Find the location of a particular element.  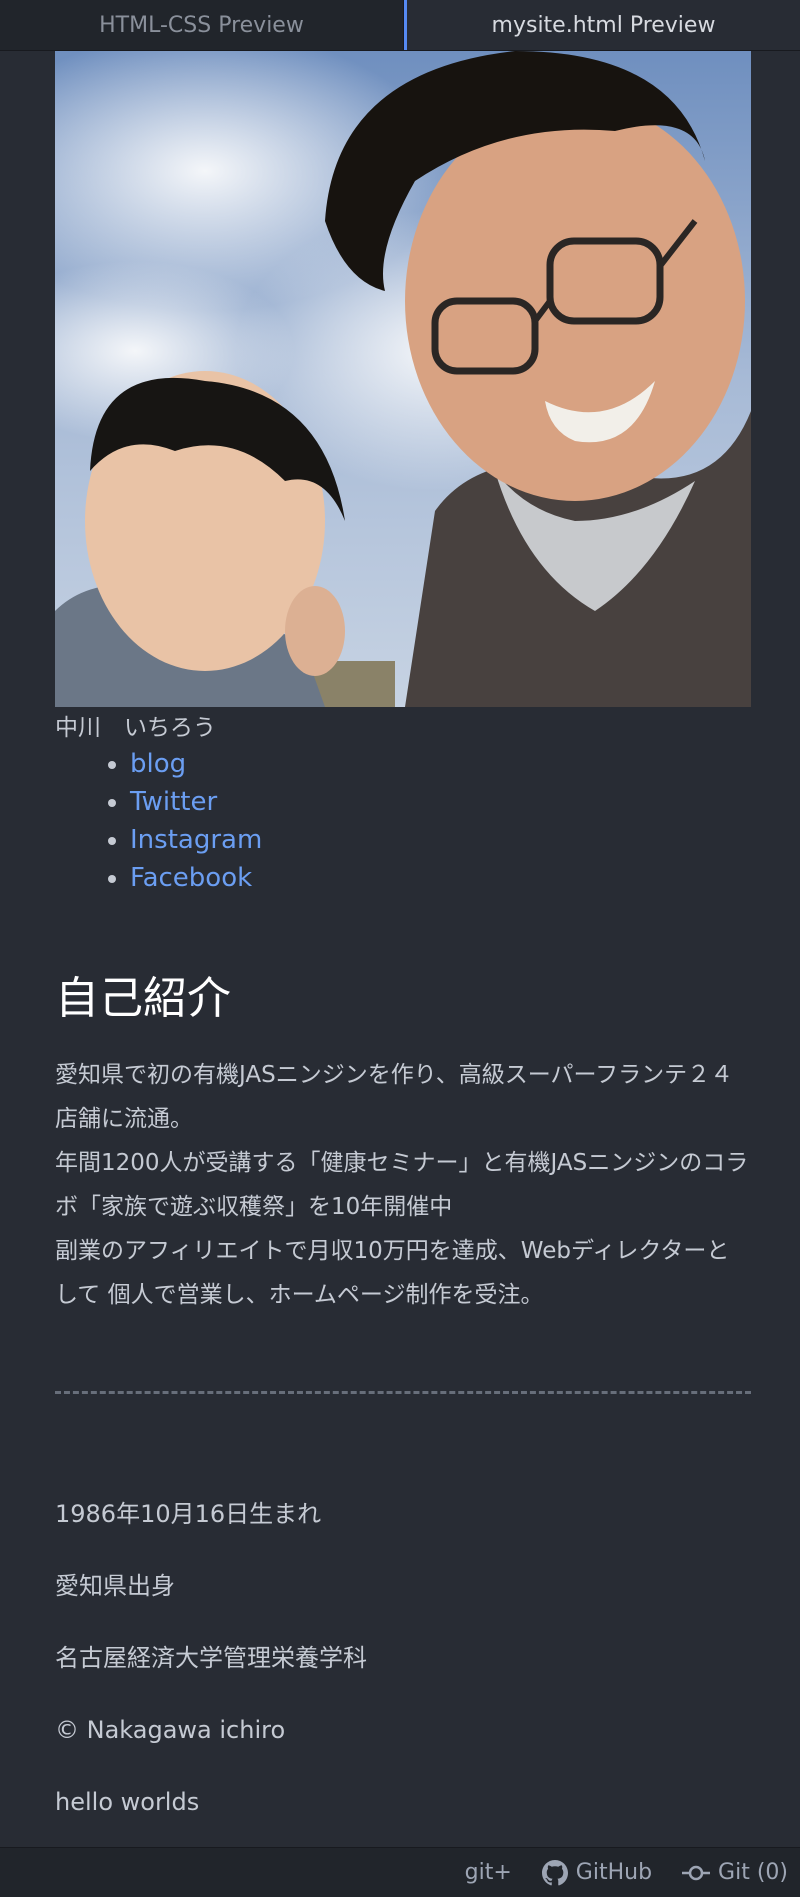

social-links: blog Twitter Instagram Facebook is located at coordinates (403, 821).